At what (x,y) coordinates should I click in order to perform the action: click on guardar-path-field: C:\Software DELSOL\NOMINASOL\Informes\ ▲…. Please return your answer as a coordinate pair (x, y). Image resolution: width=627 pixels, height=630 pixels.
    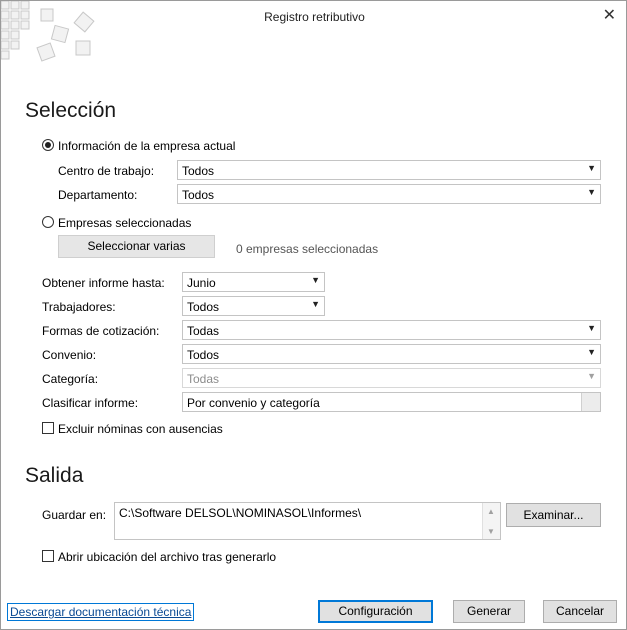
    Looking at the image, I should click on (307, 521).